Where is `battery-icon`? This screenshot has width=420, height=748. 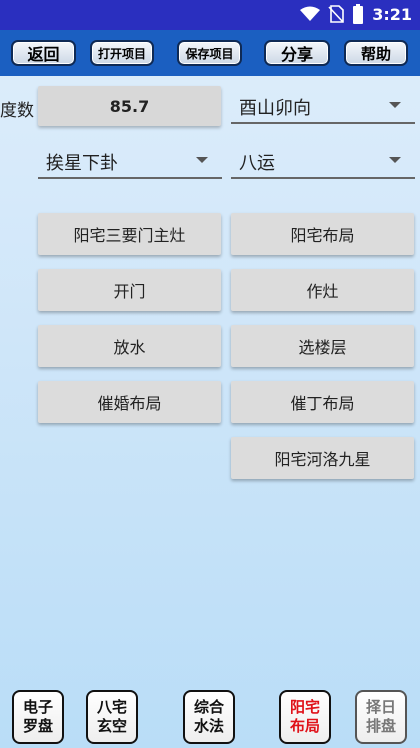
battery-icon is located at coordinates (358, 14).